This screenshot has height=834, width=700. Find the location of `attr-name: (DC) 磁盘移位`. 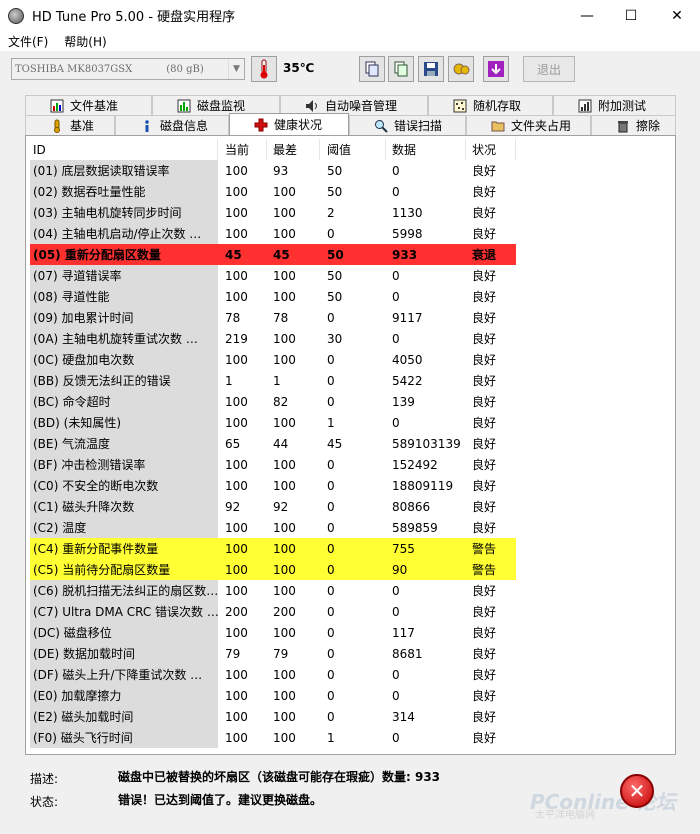

attr-name: (DC) 磁盘移位 is located at coordinates (124, 632).